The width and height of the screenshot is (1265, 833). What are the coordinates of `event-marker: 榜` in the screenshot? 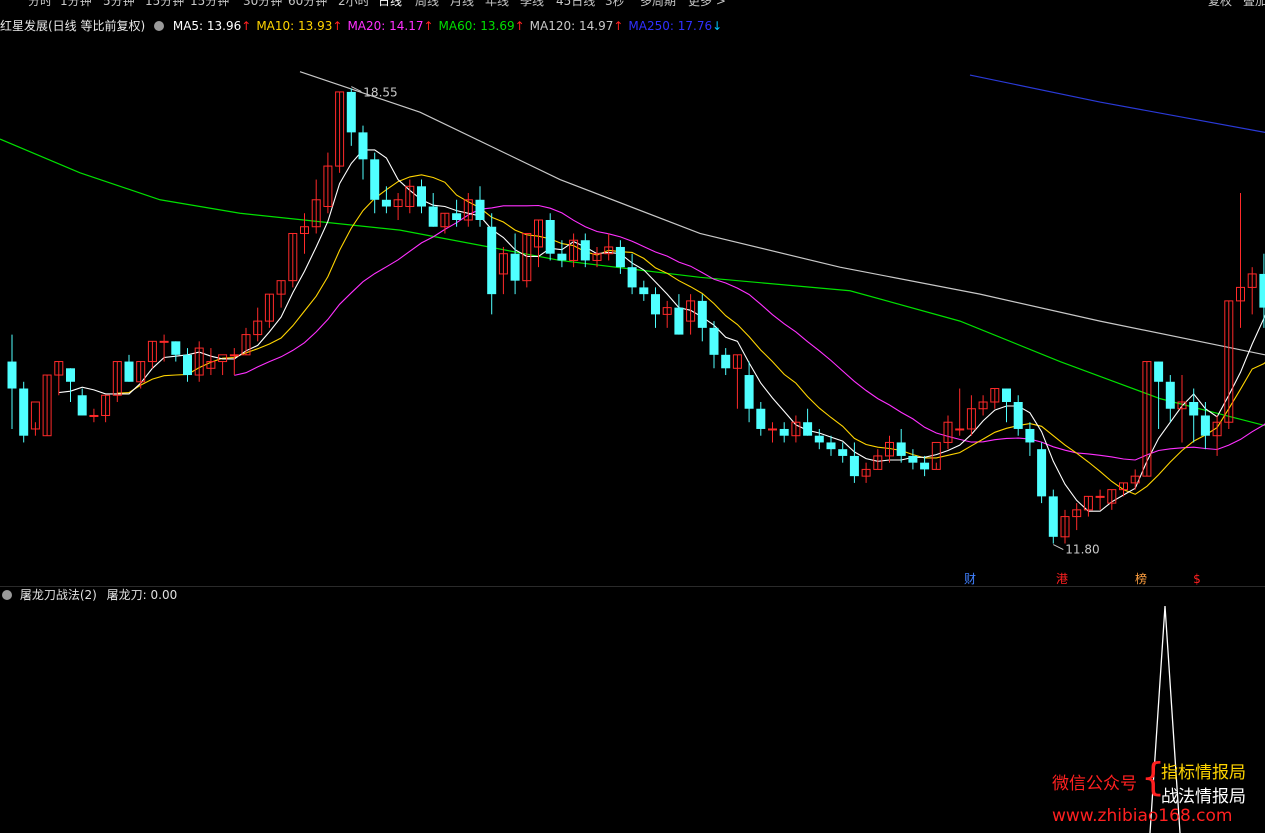 It's located at (1141, 578).